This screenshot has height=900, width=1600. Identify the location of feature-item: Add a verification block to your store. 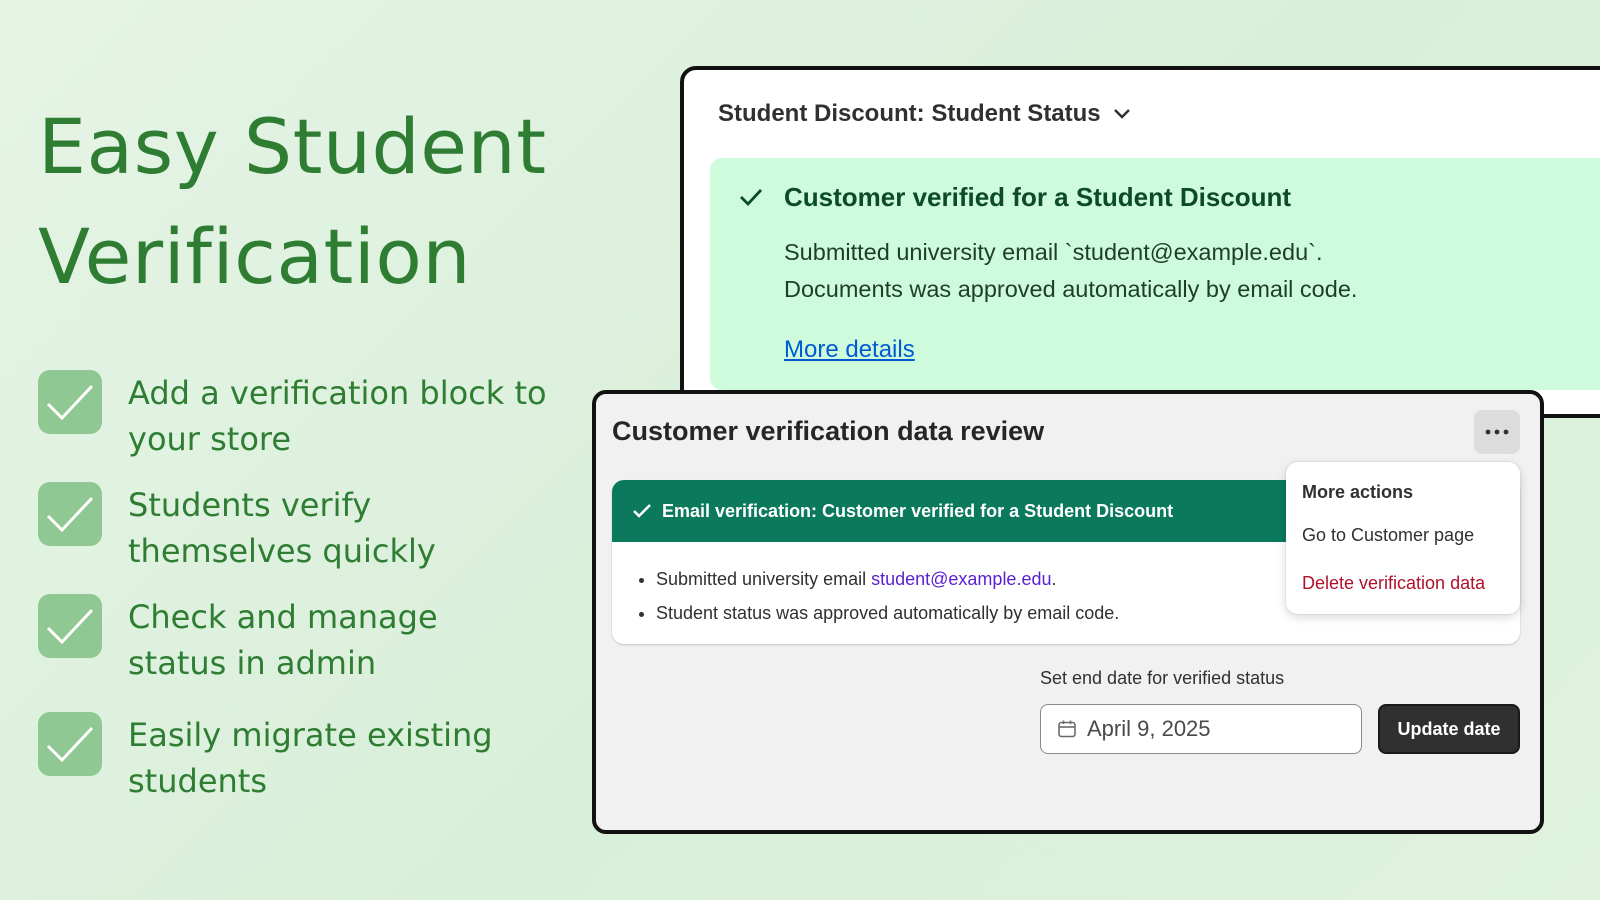
(303, 416).